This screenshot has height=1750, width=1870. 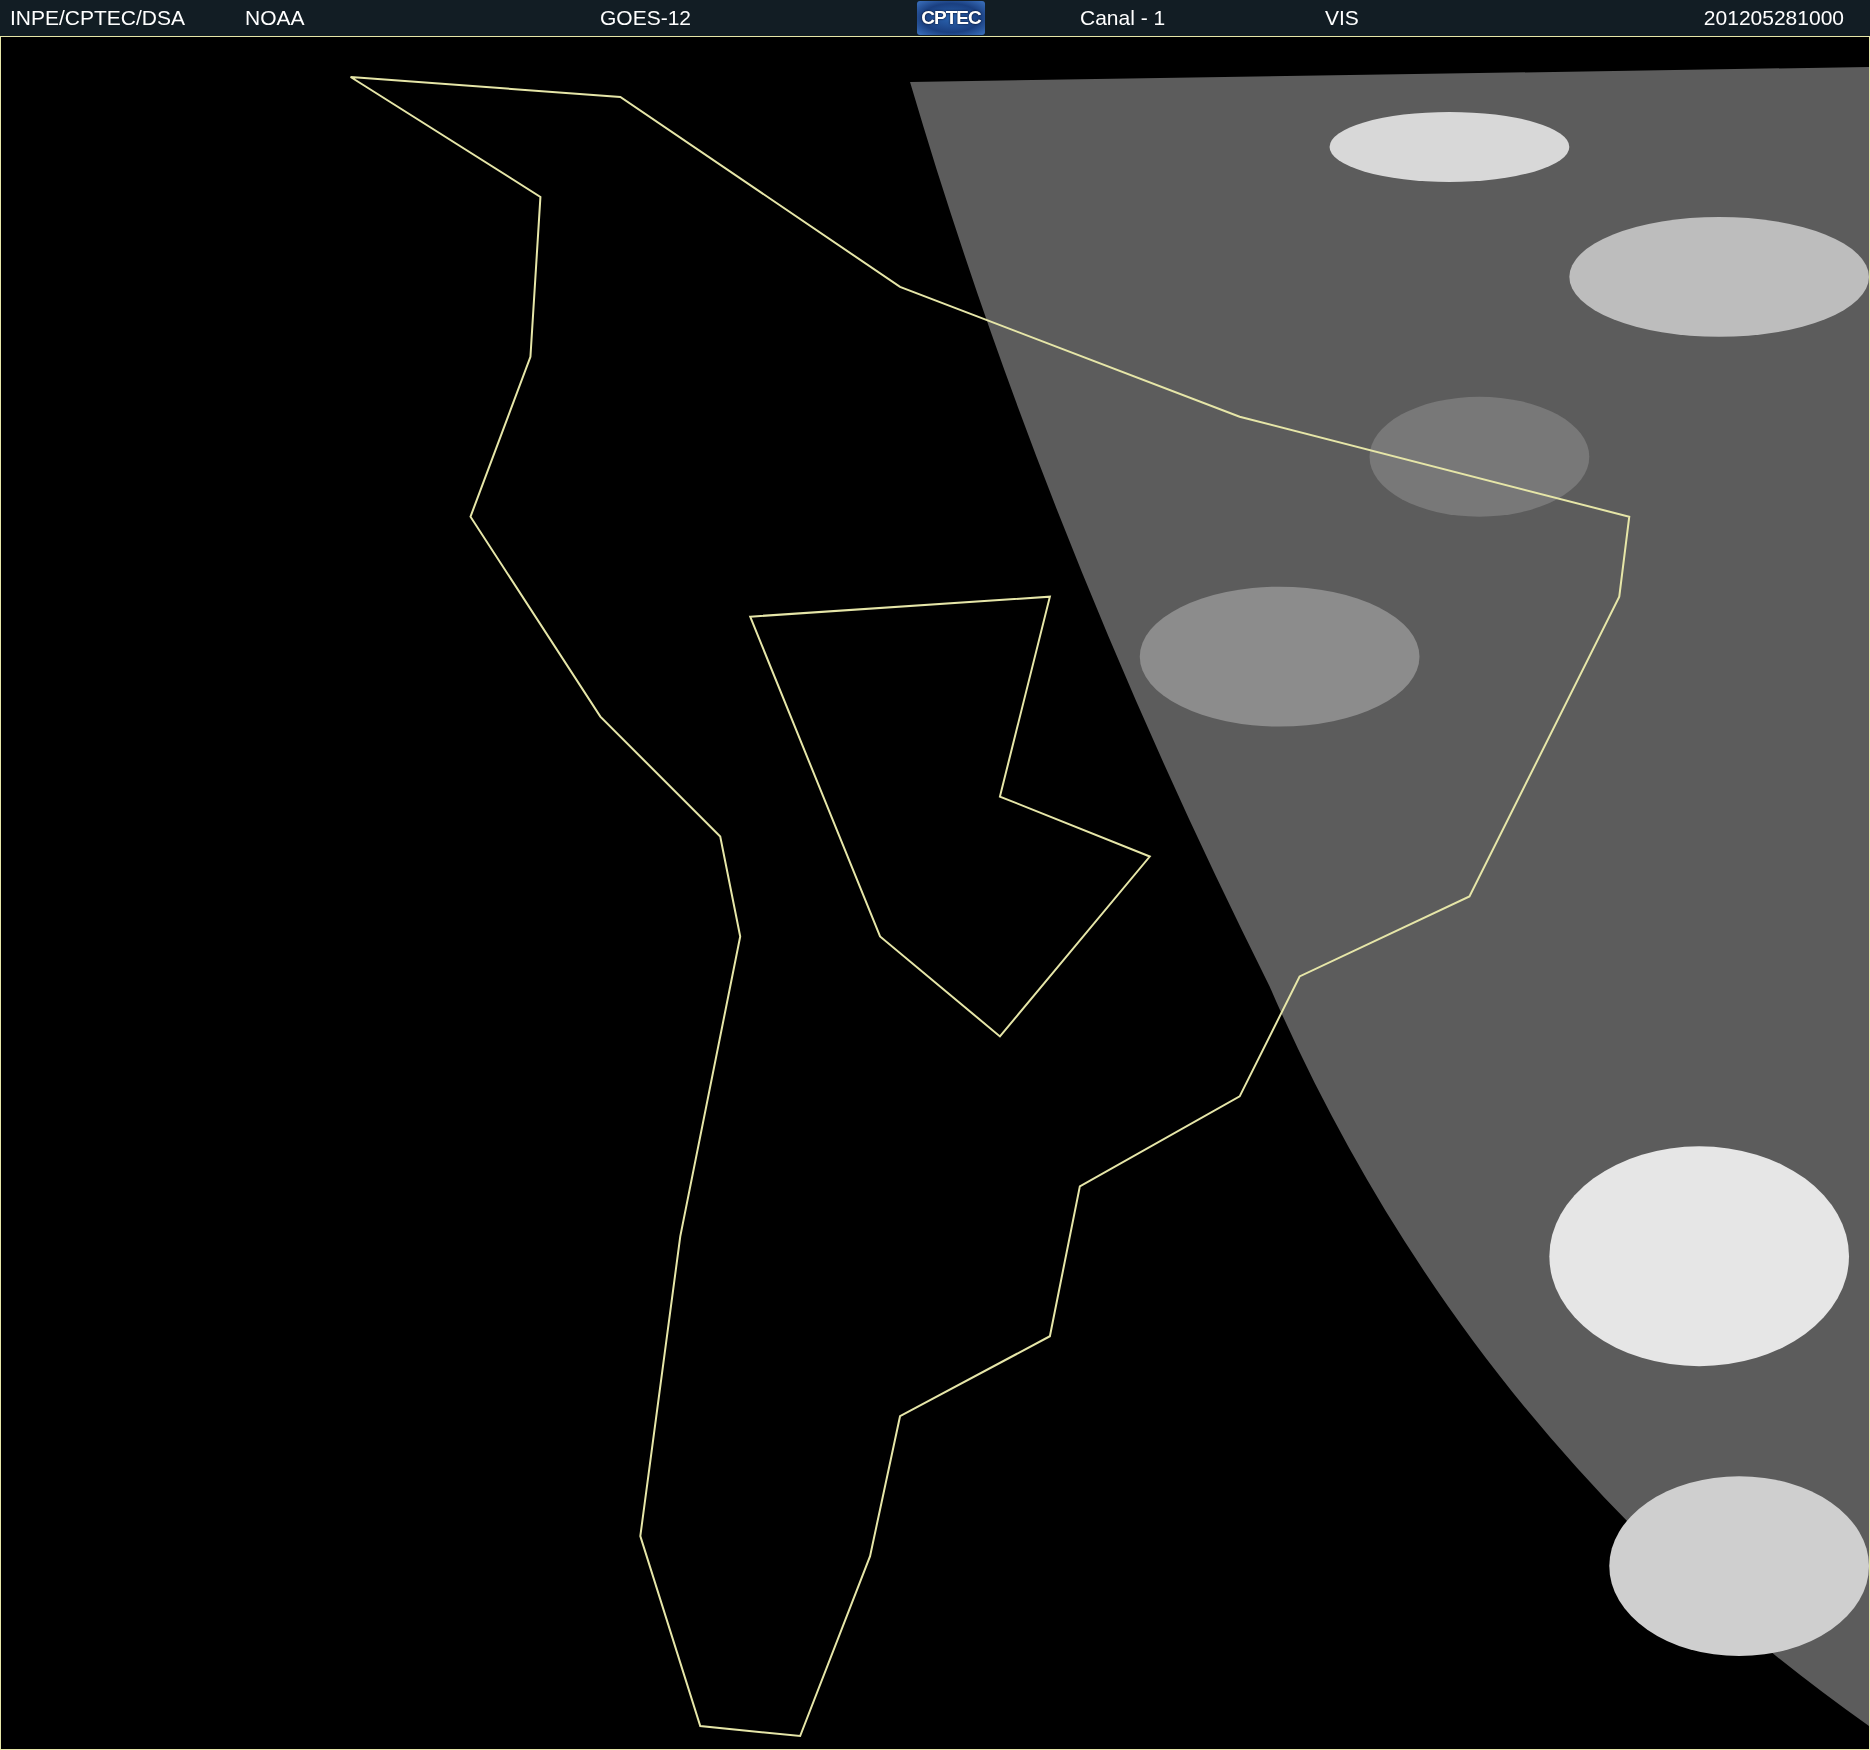 I want to click on header-label: 201205281000, so click(x=1773, y=18).